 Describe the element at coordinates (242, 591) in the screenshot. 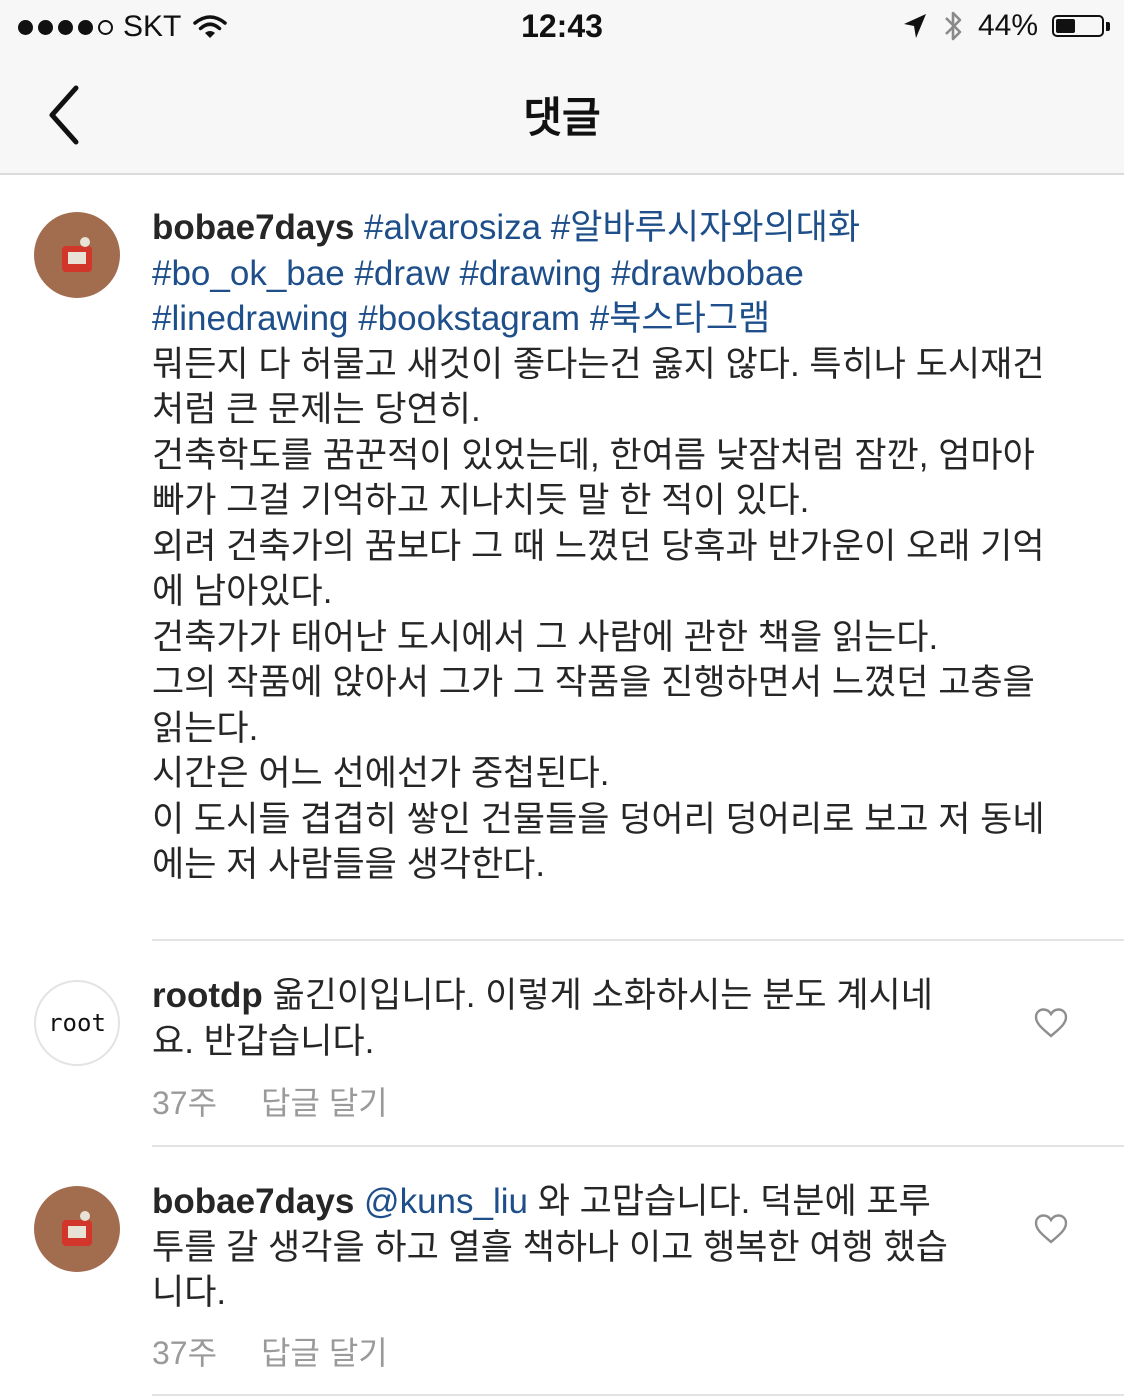

I see `caption-line: 에 남아있다.` at that location.